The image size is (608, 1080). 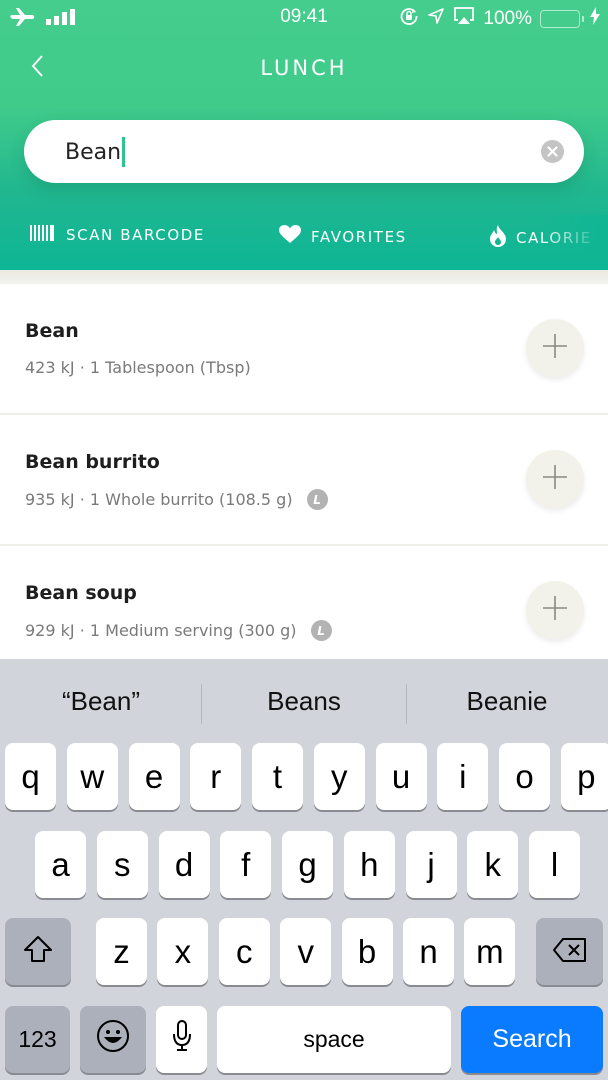 What do you see at coordinates (507, 701) in the screenshot?
I see `suggestion-item: Beanie` at bounding box center [507, 701].